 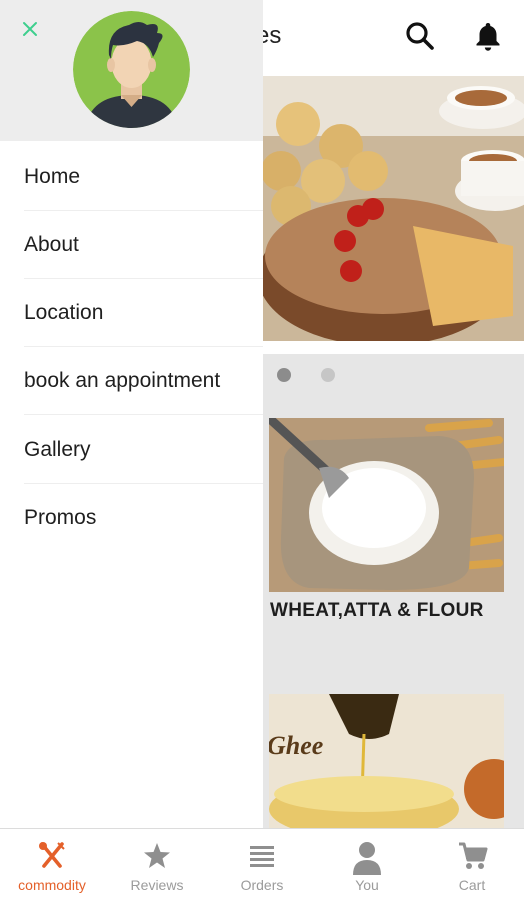 What do you see at coordinates (377, 611) in the screenshot?
I see `category-label: WHEAT,ATTA & FLOUR` at bounding box center [377, 611].